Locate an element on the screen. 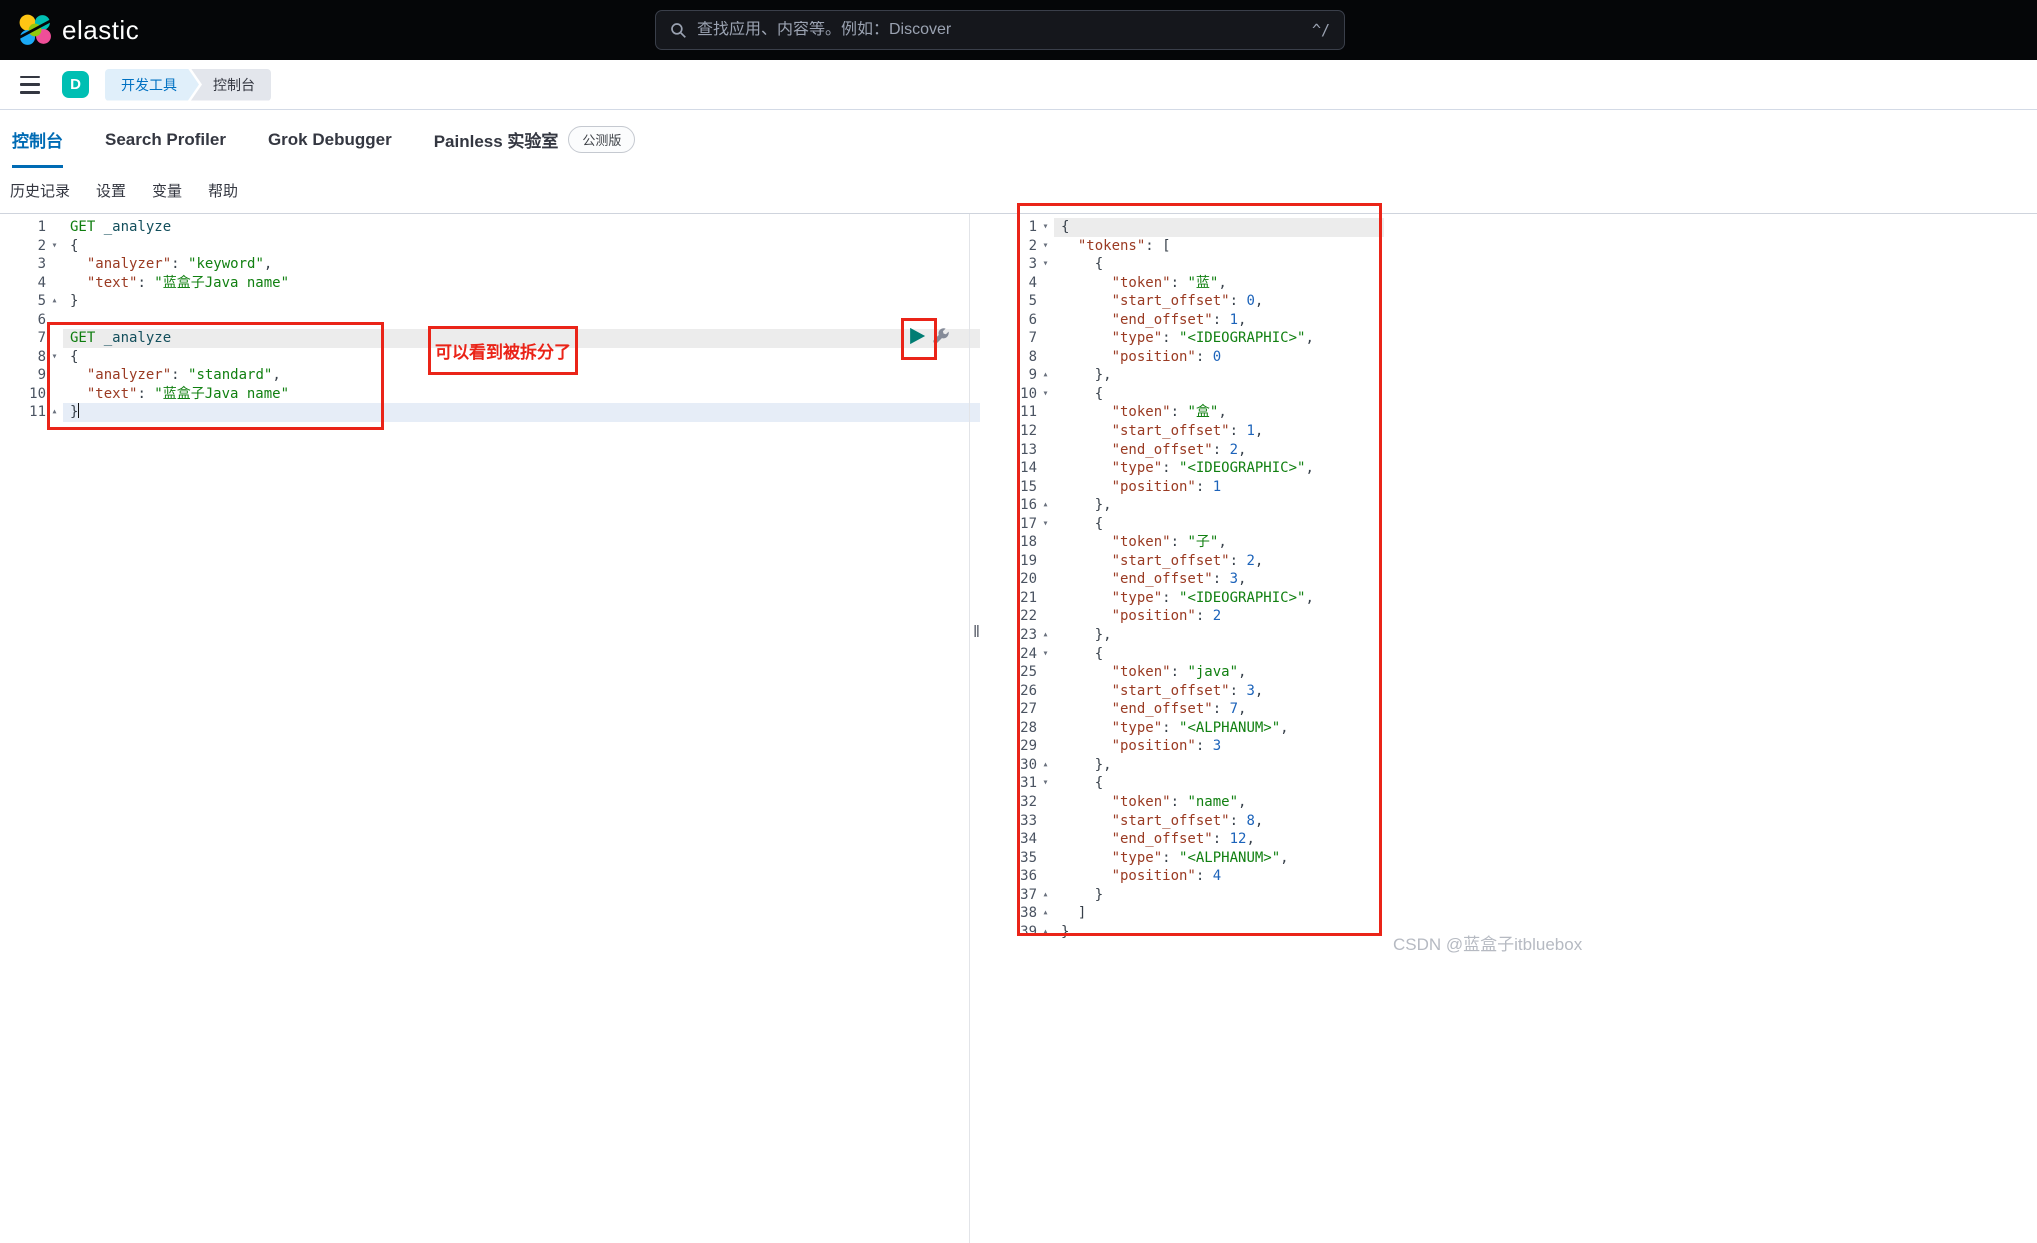 The height and width of the screenshot is (1243, 2037). code-text: "token": "name", is located at coordinates (1179, 801).